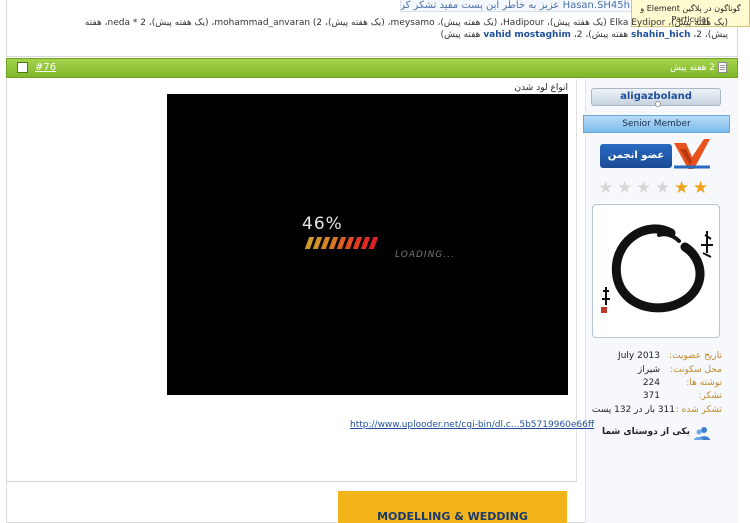  What do you see at coordinates (373, 243) in the screenshot?
I see `progress-segment` at bounding box center [373, 243].